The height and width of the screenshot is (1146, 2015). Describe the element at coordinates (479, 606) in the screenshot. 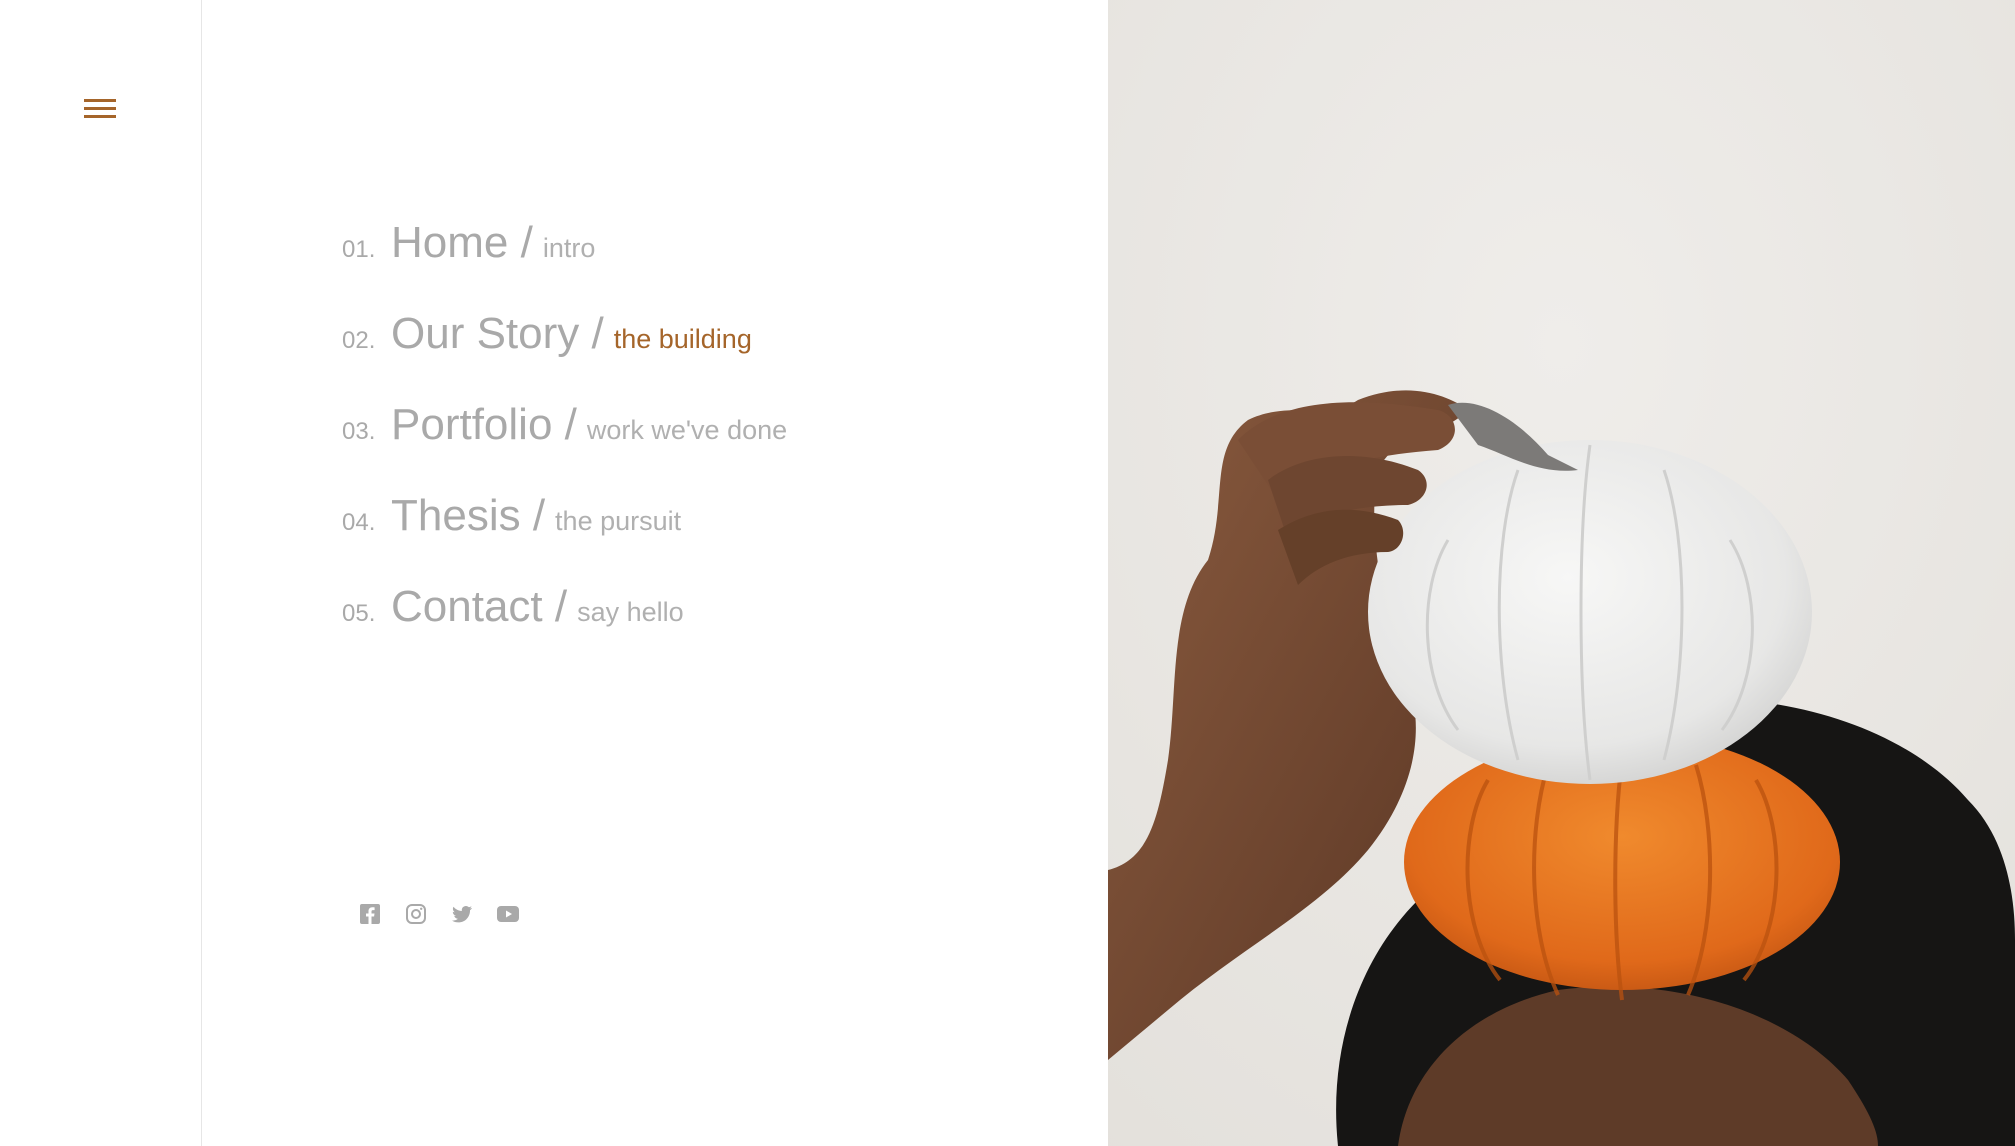

I see `menu-item-title: Contact /` at that location.